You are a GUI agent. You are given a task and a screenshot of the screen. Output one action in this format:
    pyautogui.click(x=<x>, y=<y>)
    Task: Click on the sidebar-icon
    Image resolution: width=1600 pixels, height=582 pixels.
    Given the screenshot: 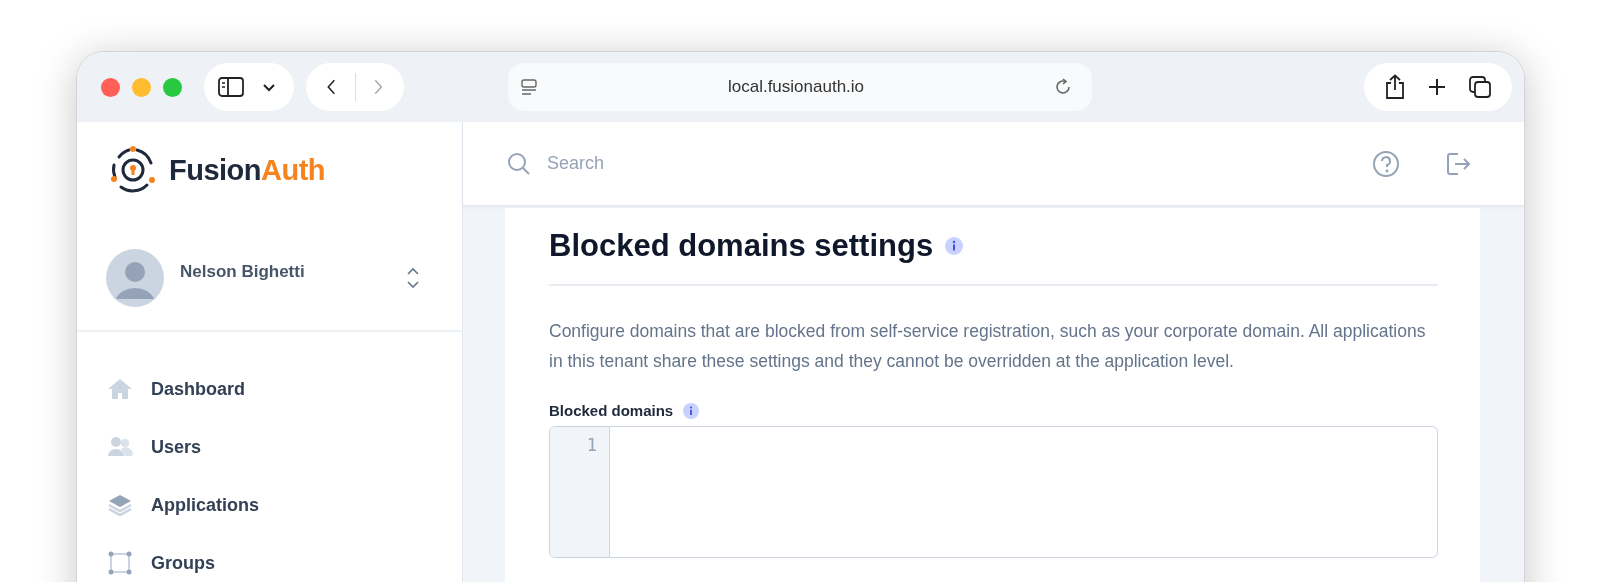 What is the action you would take?
    pyautogui.click(x=231, y=87)
    